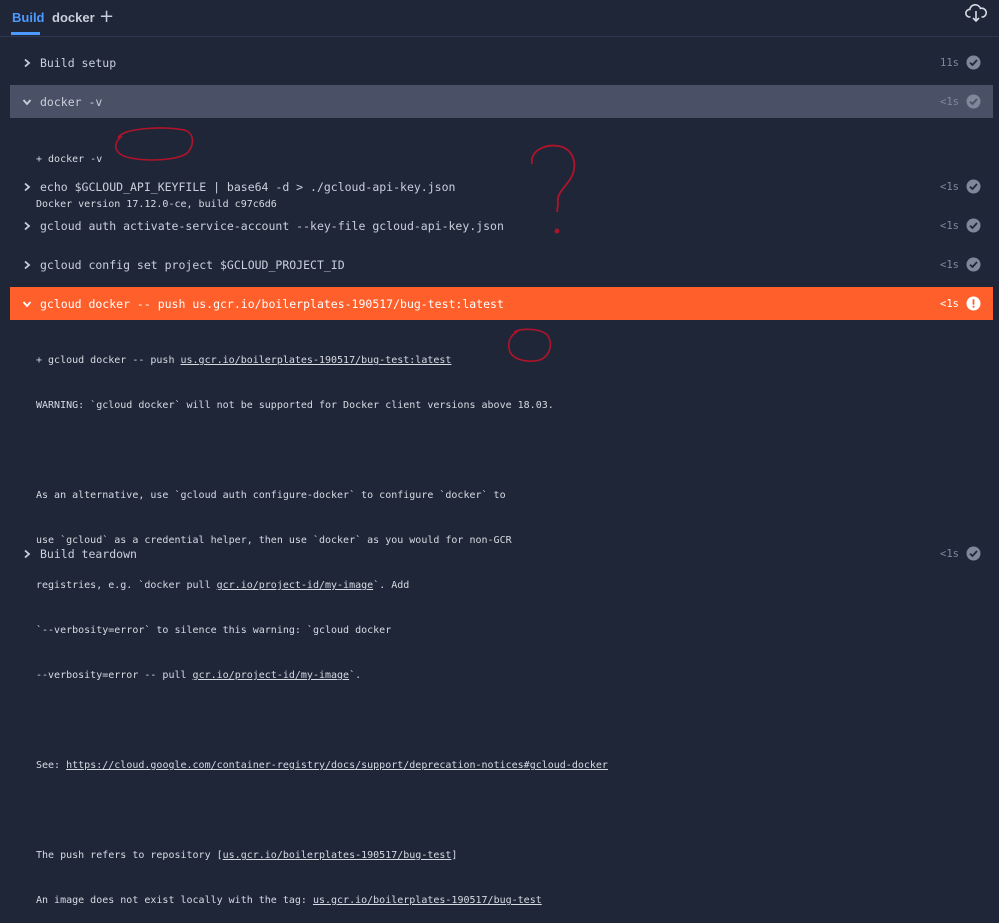 Image resolution: width=999 pixels, height=923 pixels. I want to click on step-label: Build teardown, so click(88, 553).